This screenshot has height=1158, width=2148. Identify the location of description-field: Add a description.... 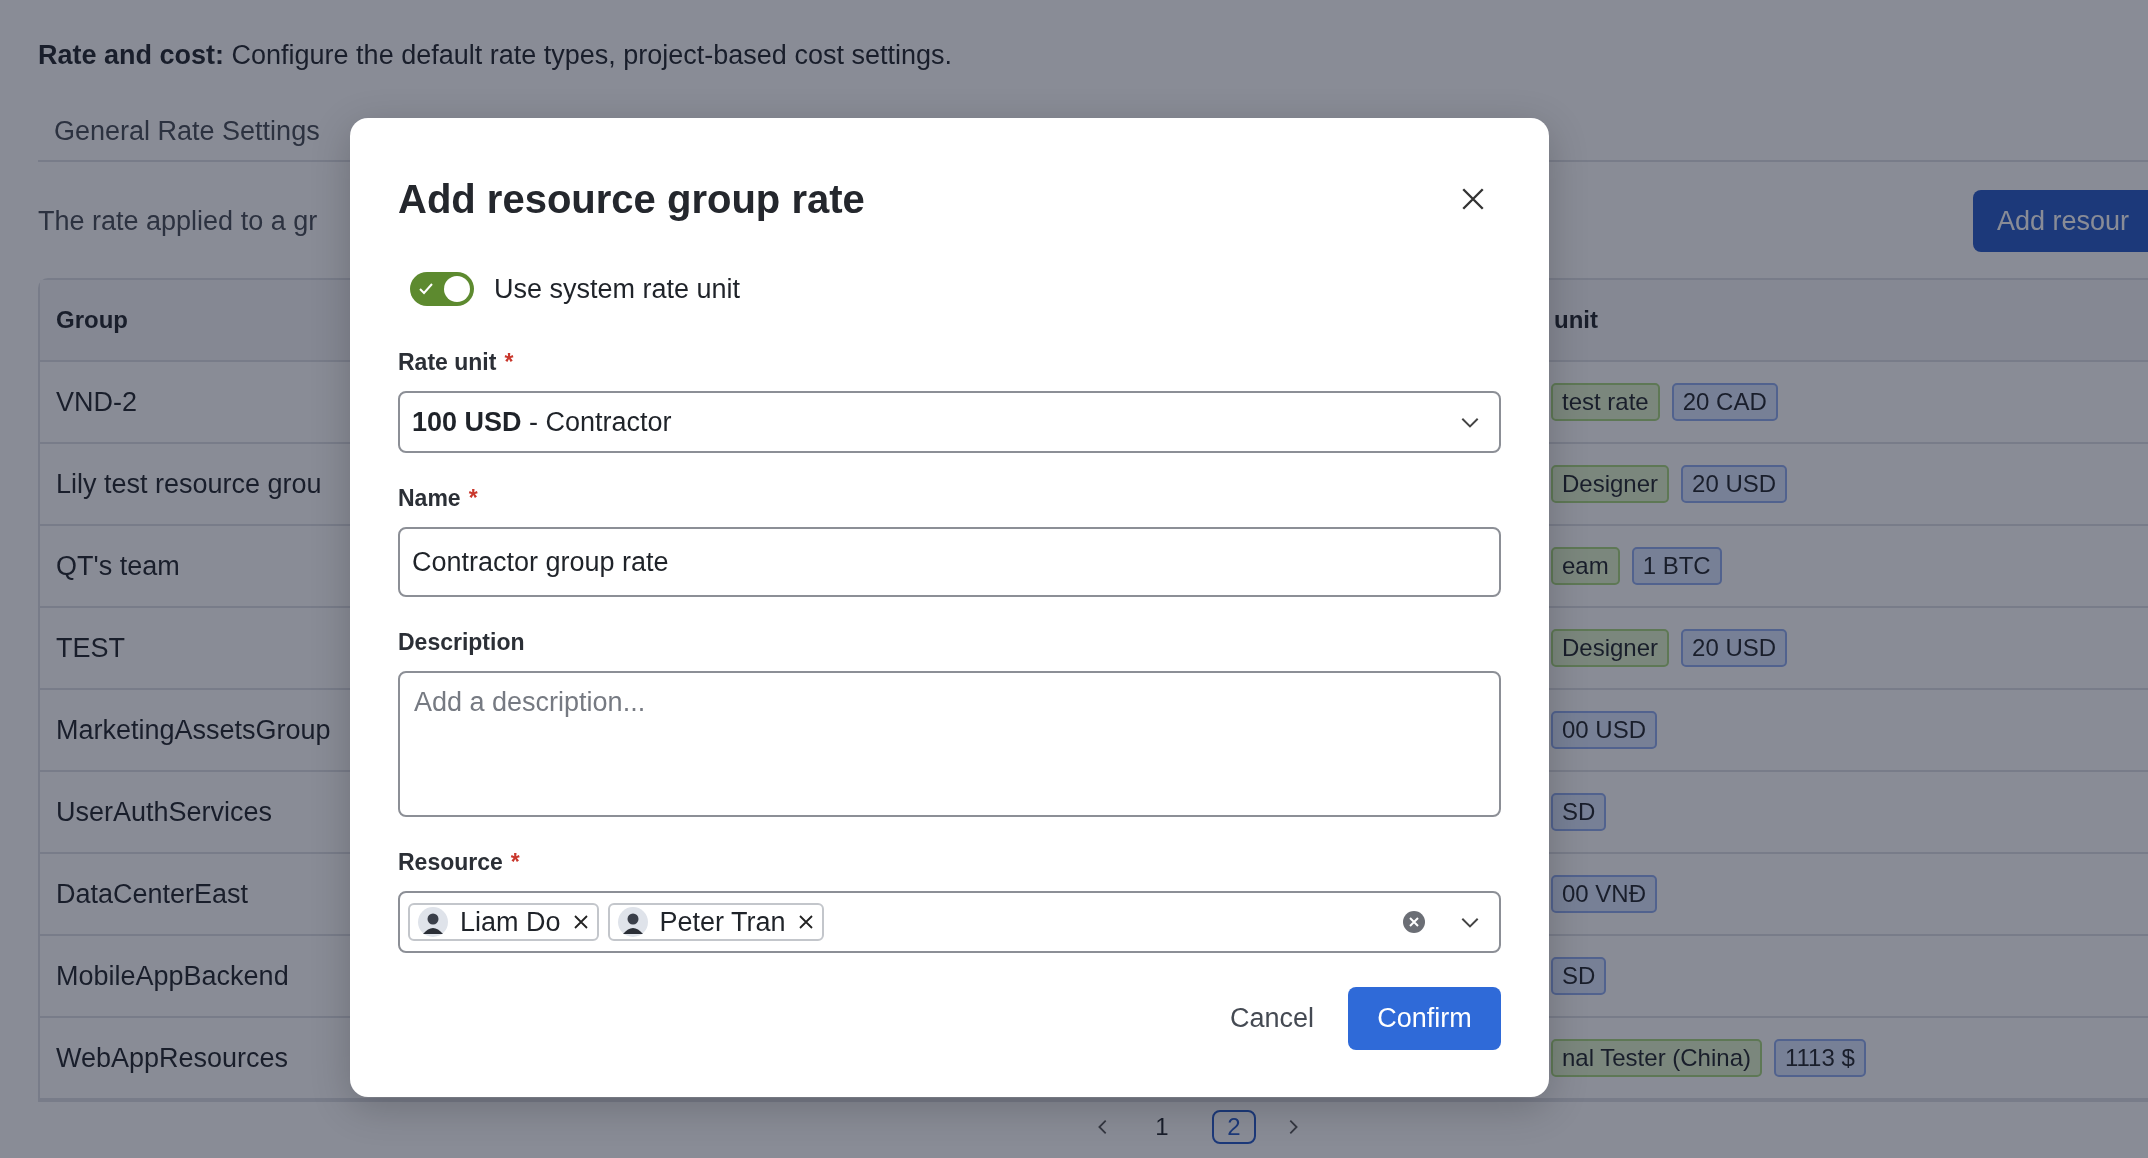
(949, 744).